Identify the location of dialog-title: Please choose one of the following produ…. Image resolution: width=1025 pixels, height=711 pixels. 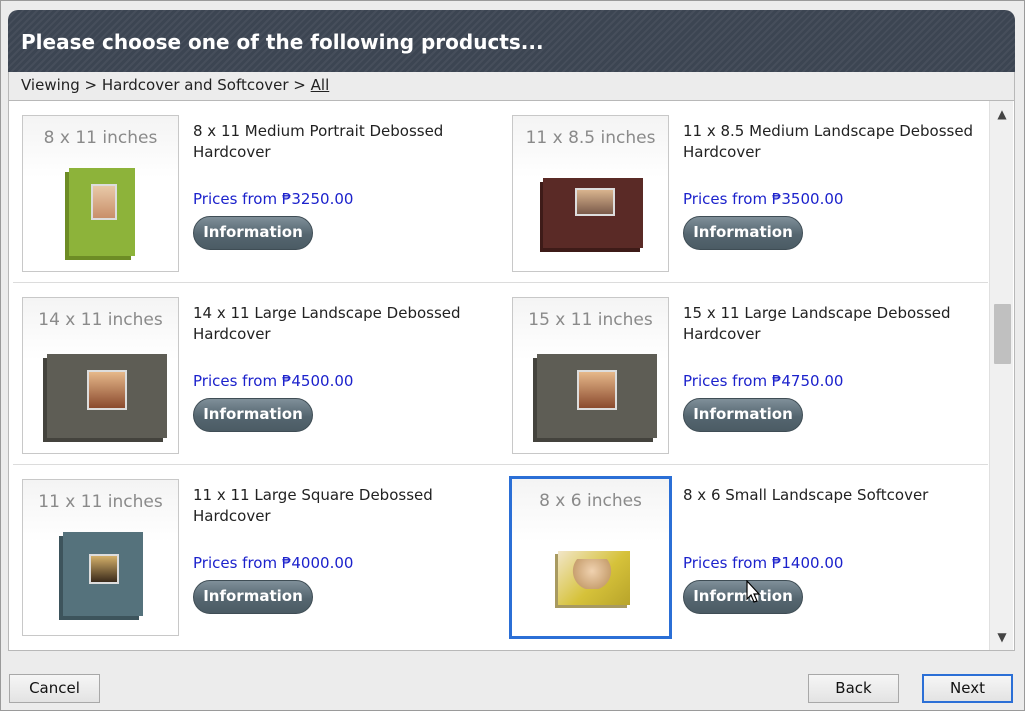
(282, 42).